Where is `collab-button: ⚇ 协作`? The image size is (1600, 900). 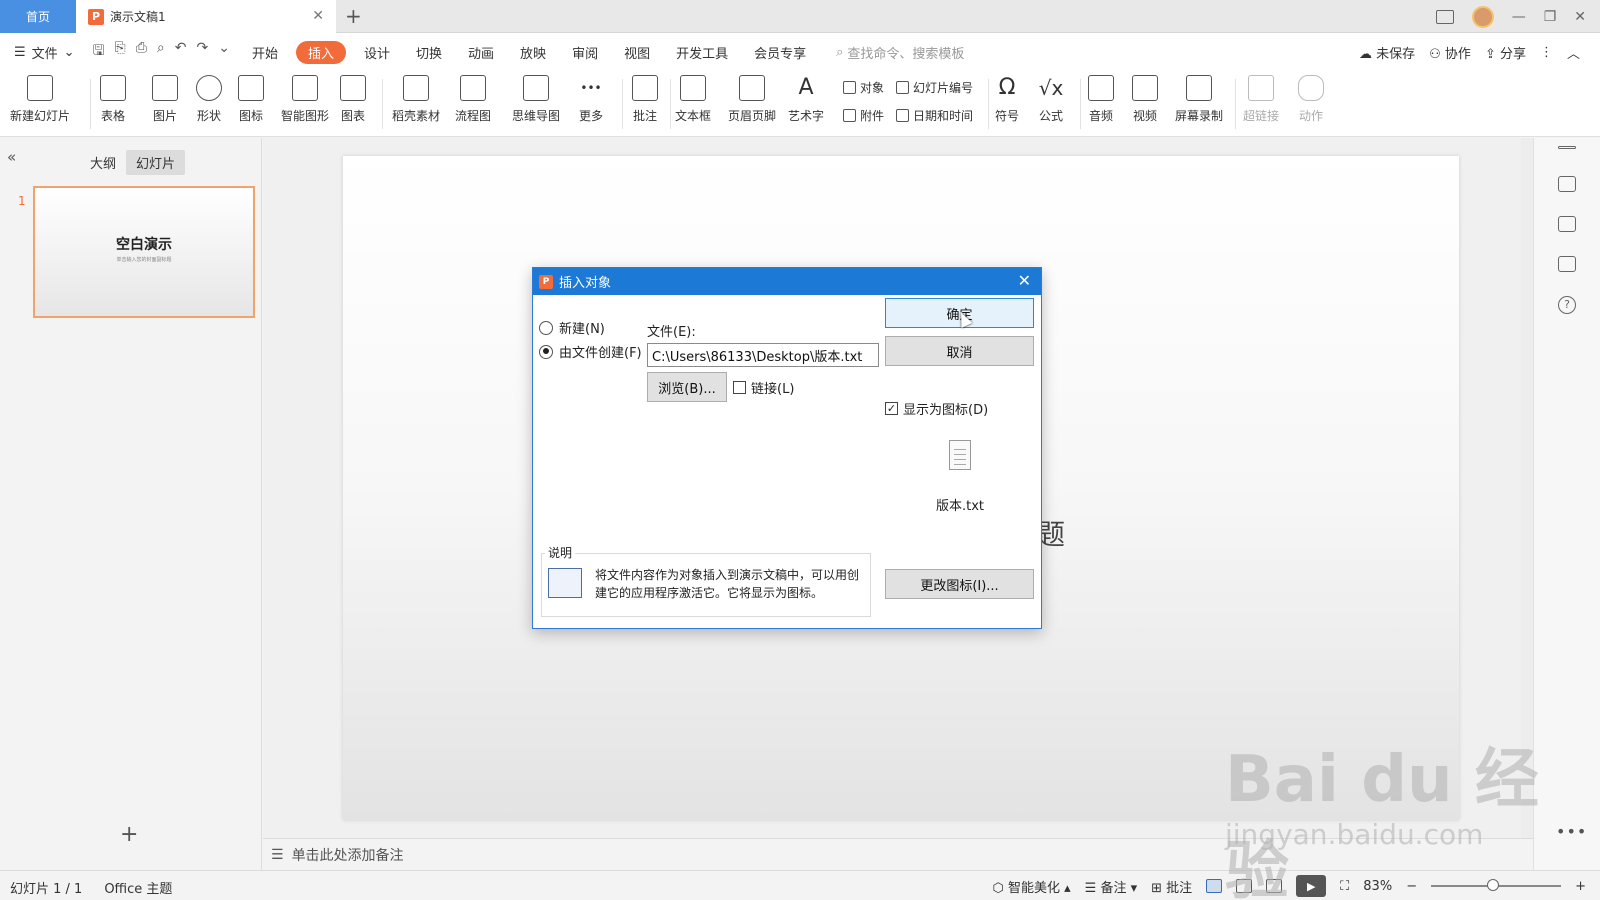 collab-button: ⚇ 协作 is located at coordinates (1450, 52).